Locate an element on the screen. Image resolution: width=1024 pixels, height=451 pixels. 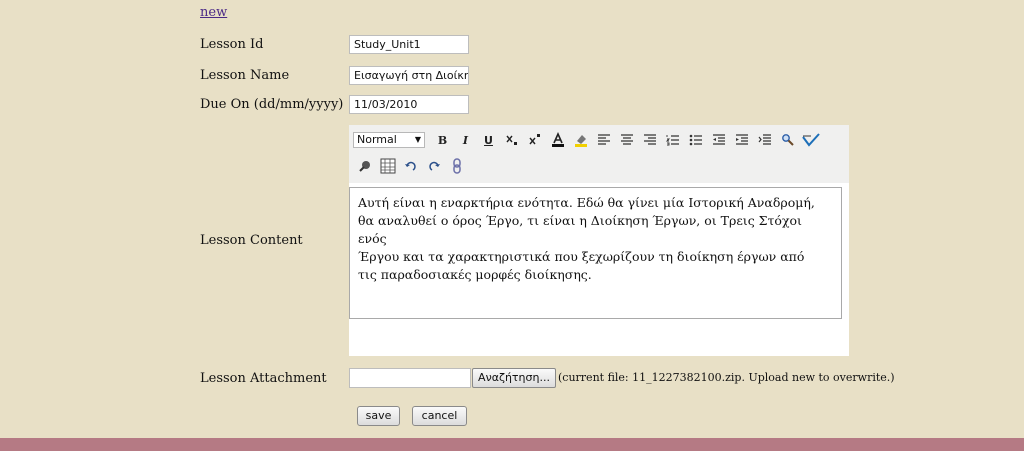
lesson-name-input: Εισαγωγή στη Διοίκησ is located at coordinates (409, 75).